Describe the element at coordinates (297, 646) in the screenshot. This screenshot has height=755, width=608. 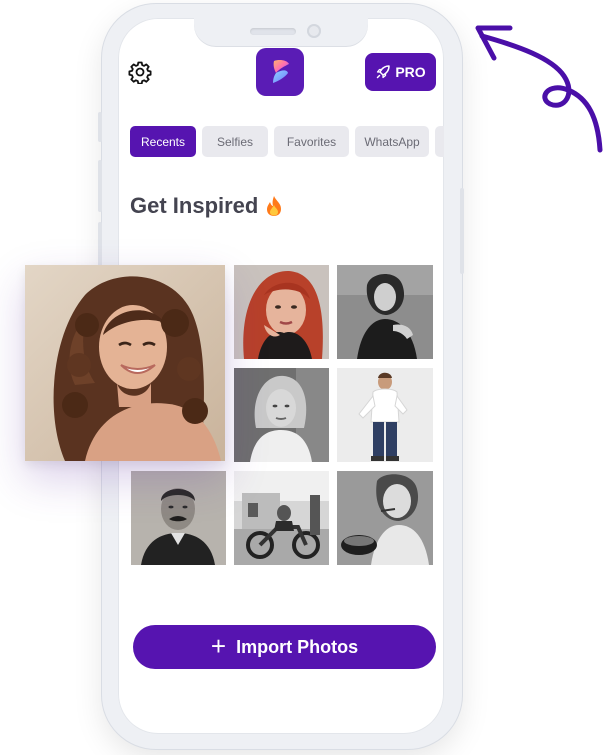
I see `import-photos-label: Import Photos` at that location.